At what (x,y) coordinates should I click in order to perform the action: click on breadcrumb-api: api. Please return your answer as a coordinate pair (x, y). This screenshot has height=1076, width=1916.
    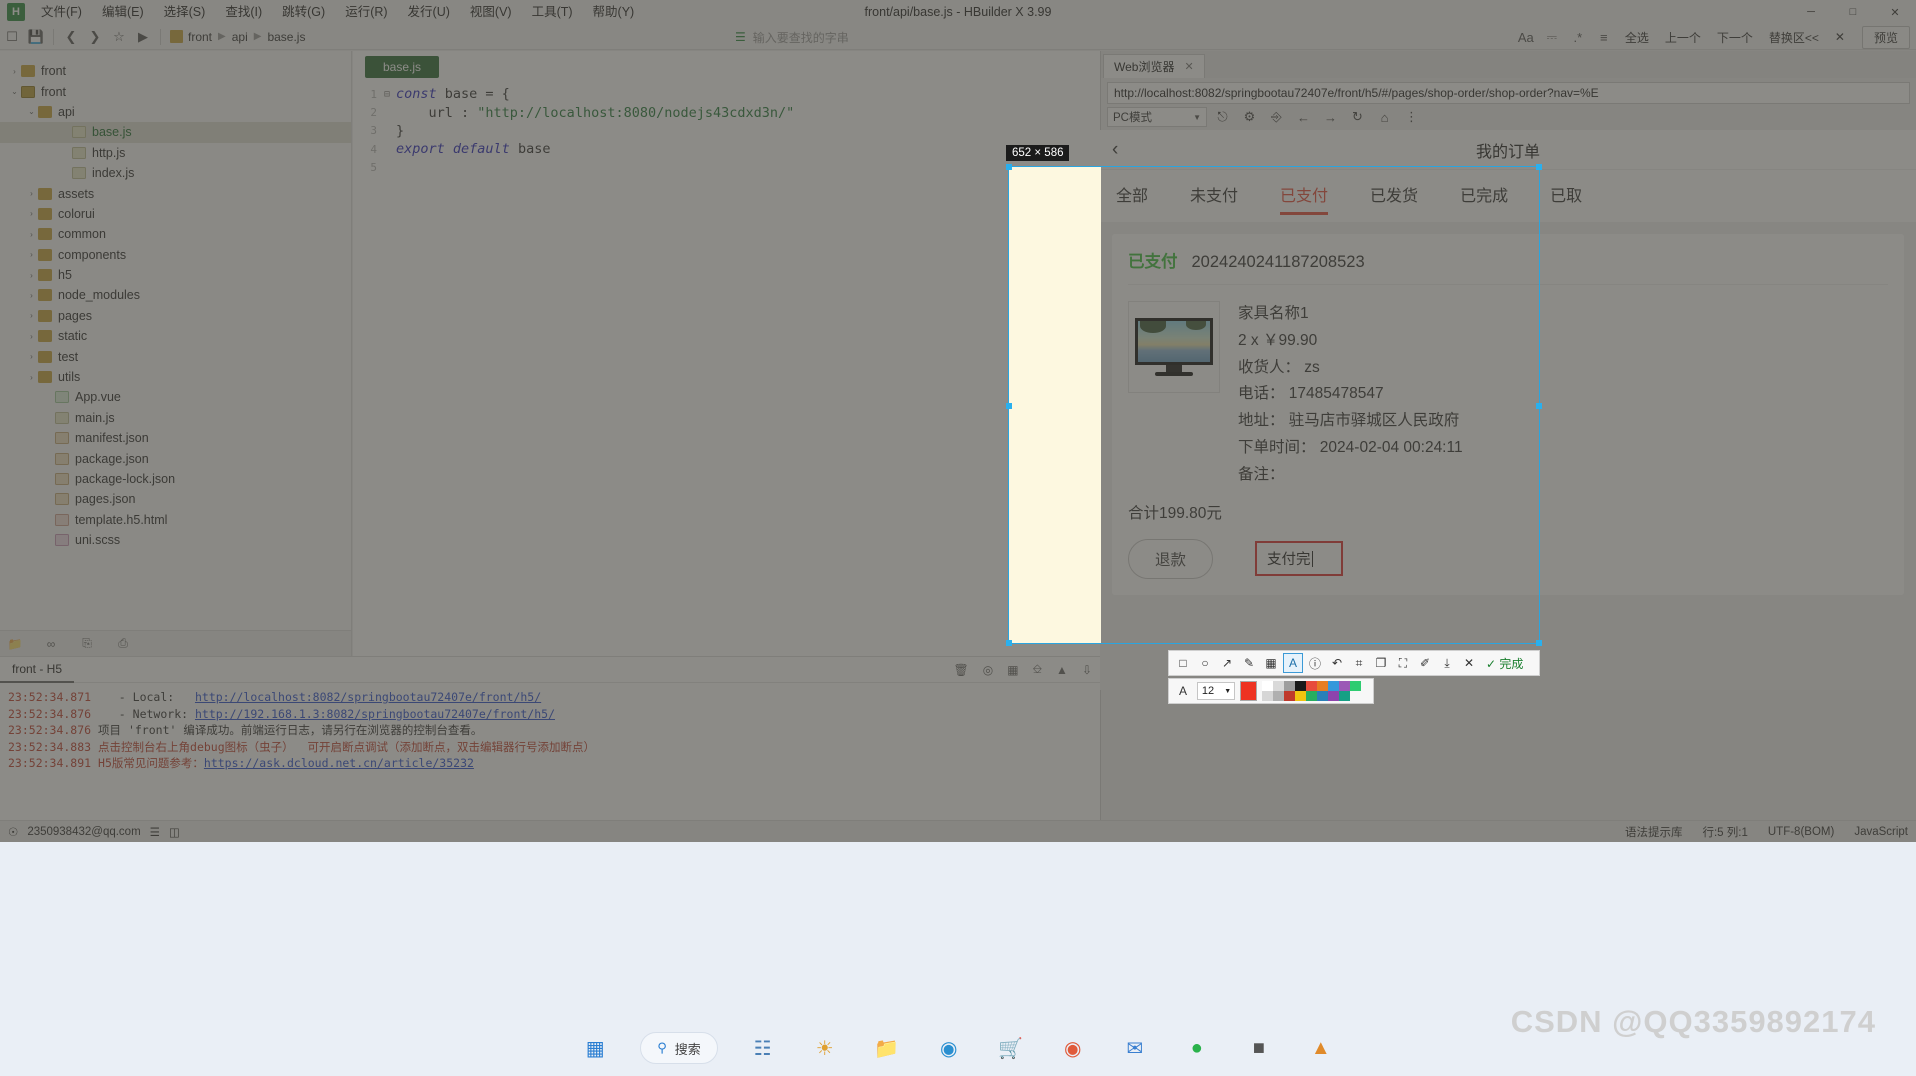
    Looking at the image, I should click on (240, 37).